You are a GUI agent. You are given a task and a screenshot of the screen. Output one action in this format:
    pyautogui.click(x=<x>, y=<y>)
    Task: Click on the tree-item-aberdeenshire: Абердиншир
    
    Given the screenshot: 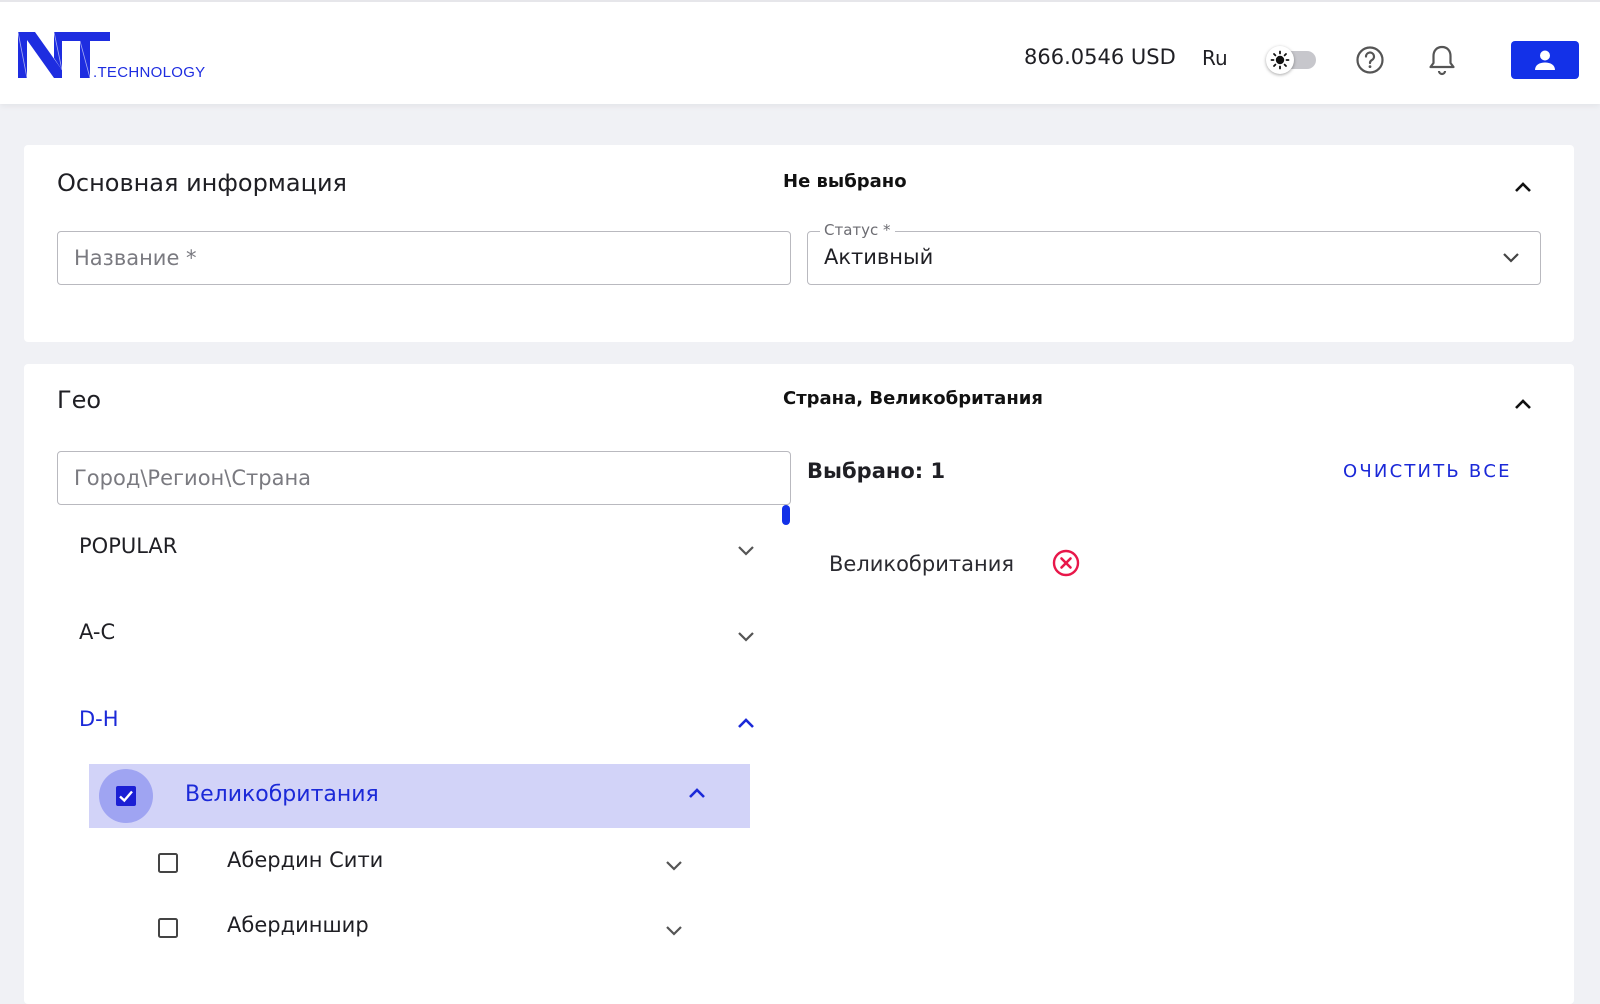 What is the action you would take?
    pyautogui.click(x=298, y=925)
    